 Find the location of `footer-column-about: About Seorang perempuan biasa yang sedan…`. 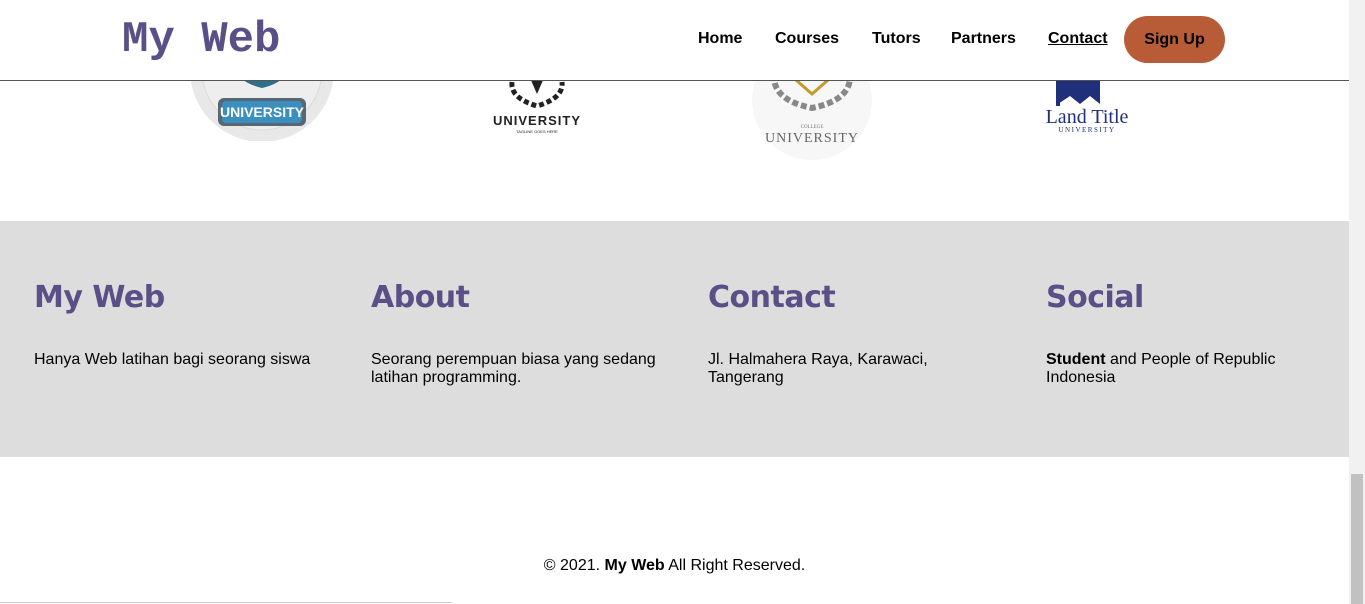

footer-column-about: About Seorang perempuan biasa yang sedan… is located at coordinates (516, 333).